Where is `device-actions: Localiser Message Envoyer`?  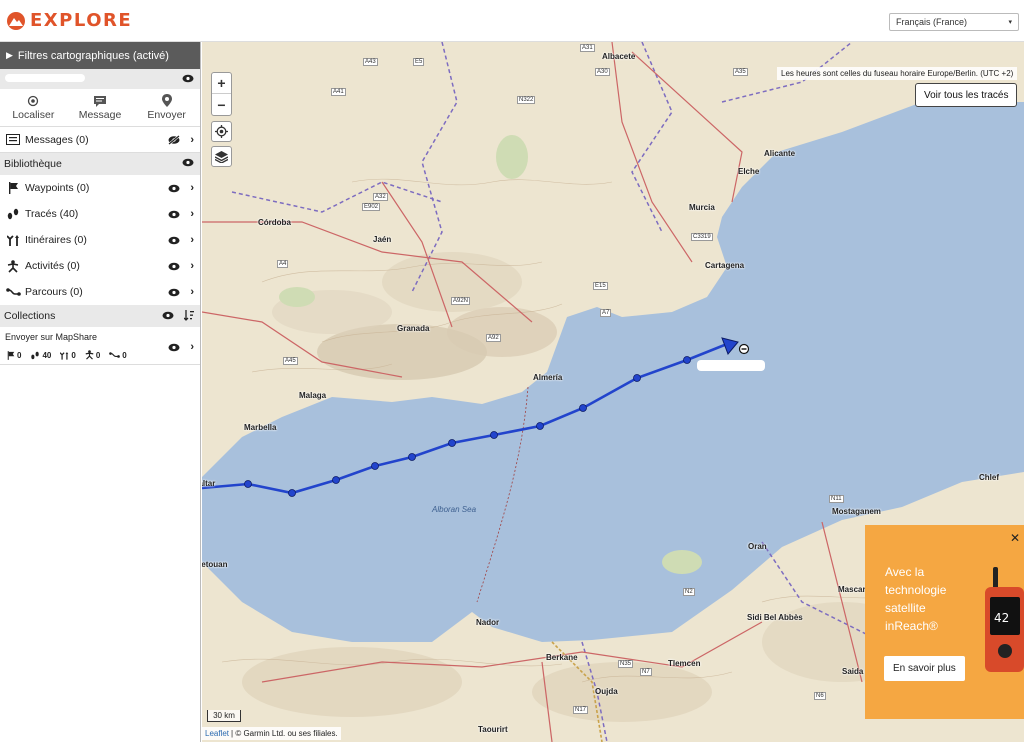 device-actions: Localiser Message Envoyer is located at coordinates (100, 108).